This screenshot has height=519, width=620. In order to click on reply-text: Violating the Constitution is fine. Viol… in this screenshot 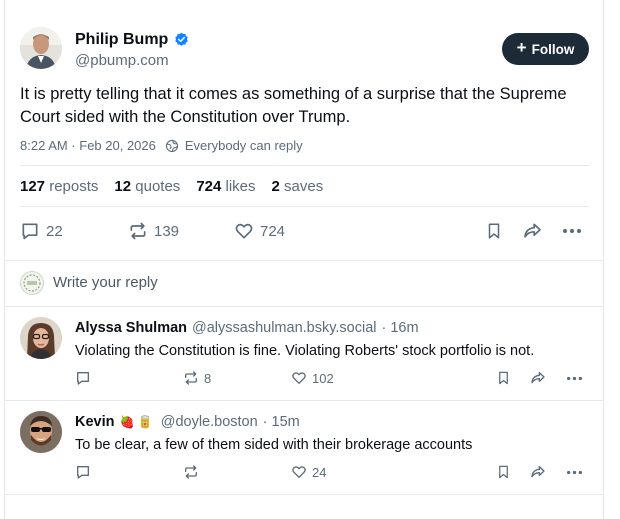, I will do `click(305, 351)`.